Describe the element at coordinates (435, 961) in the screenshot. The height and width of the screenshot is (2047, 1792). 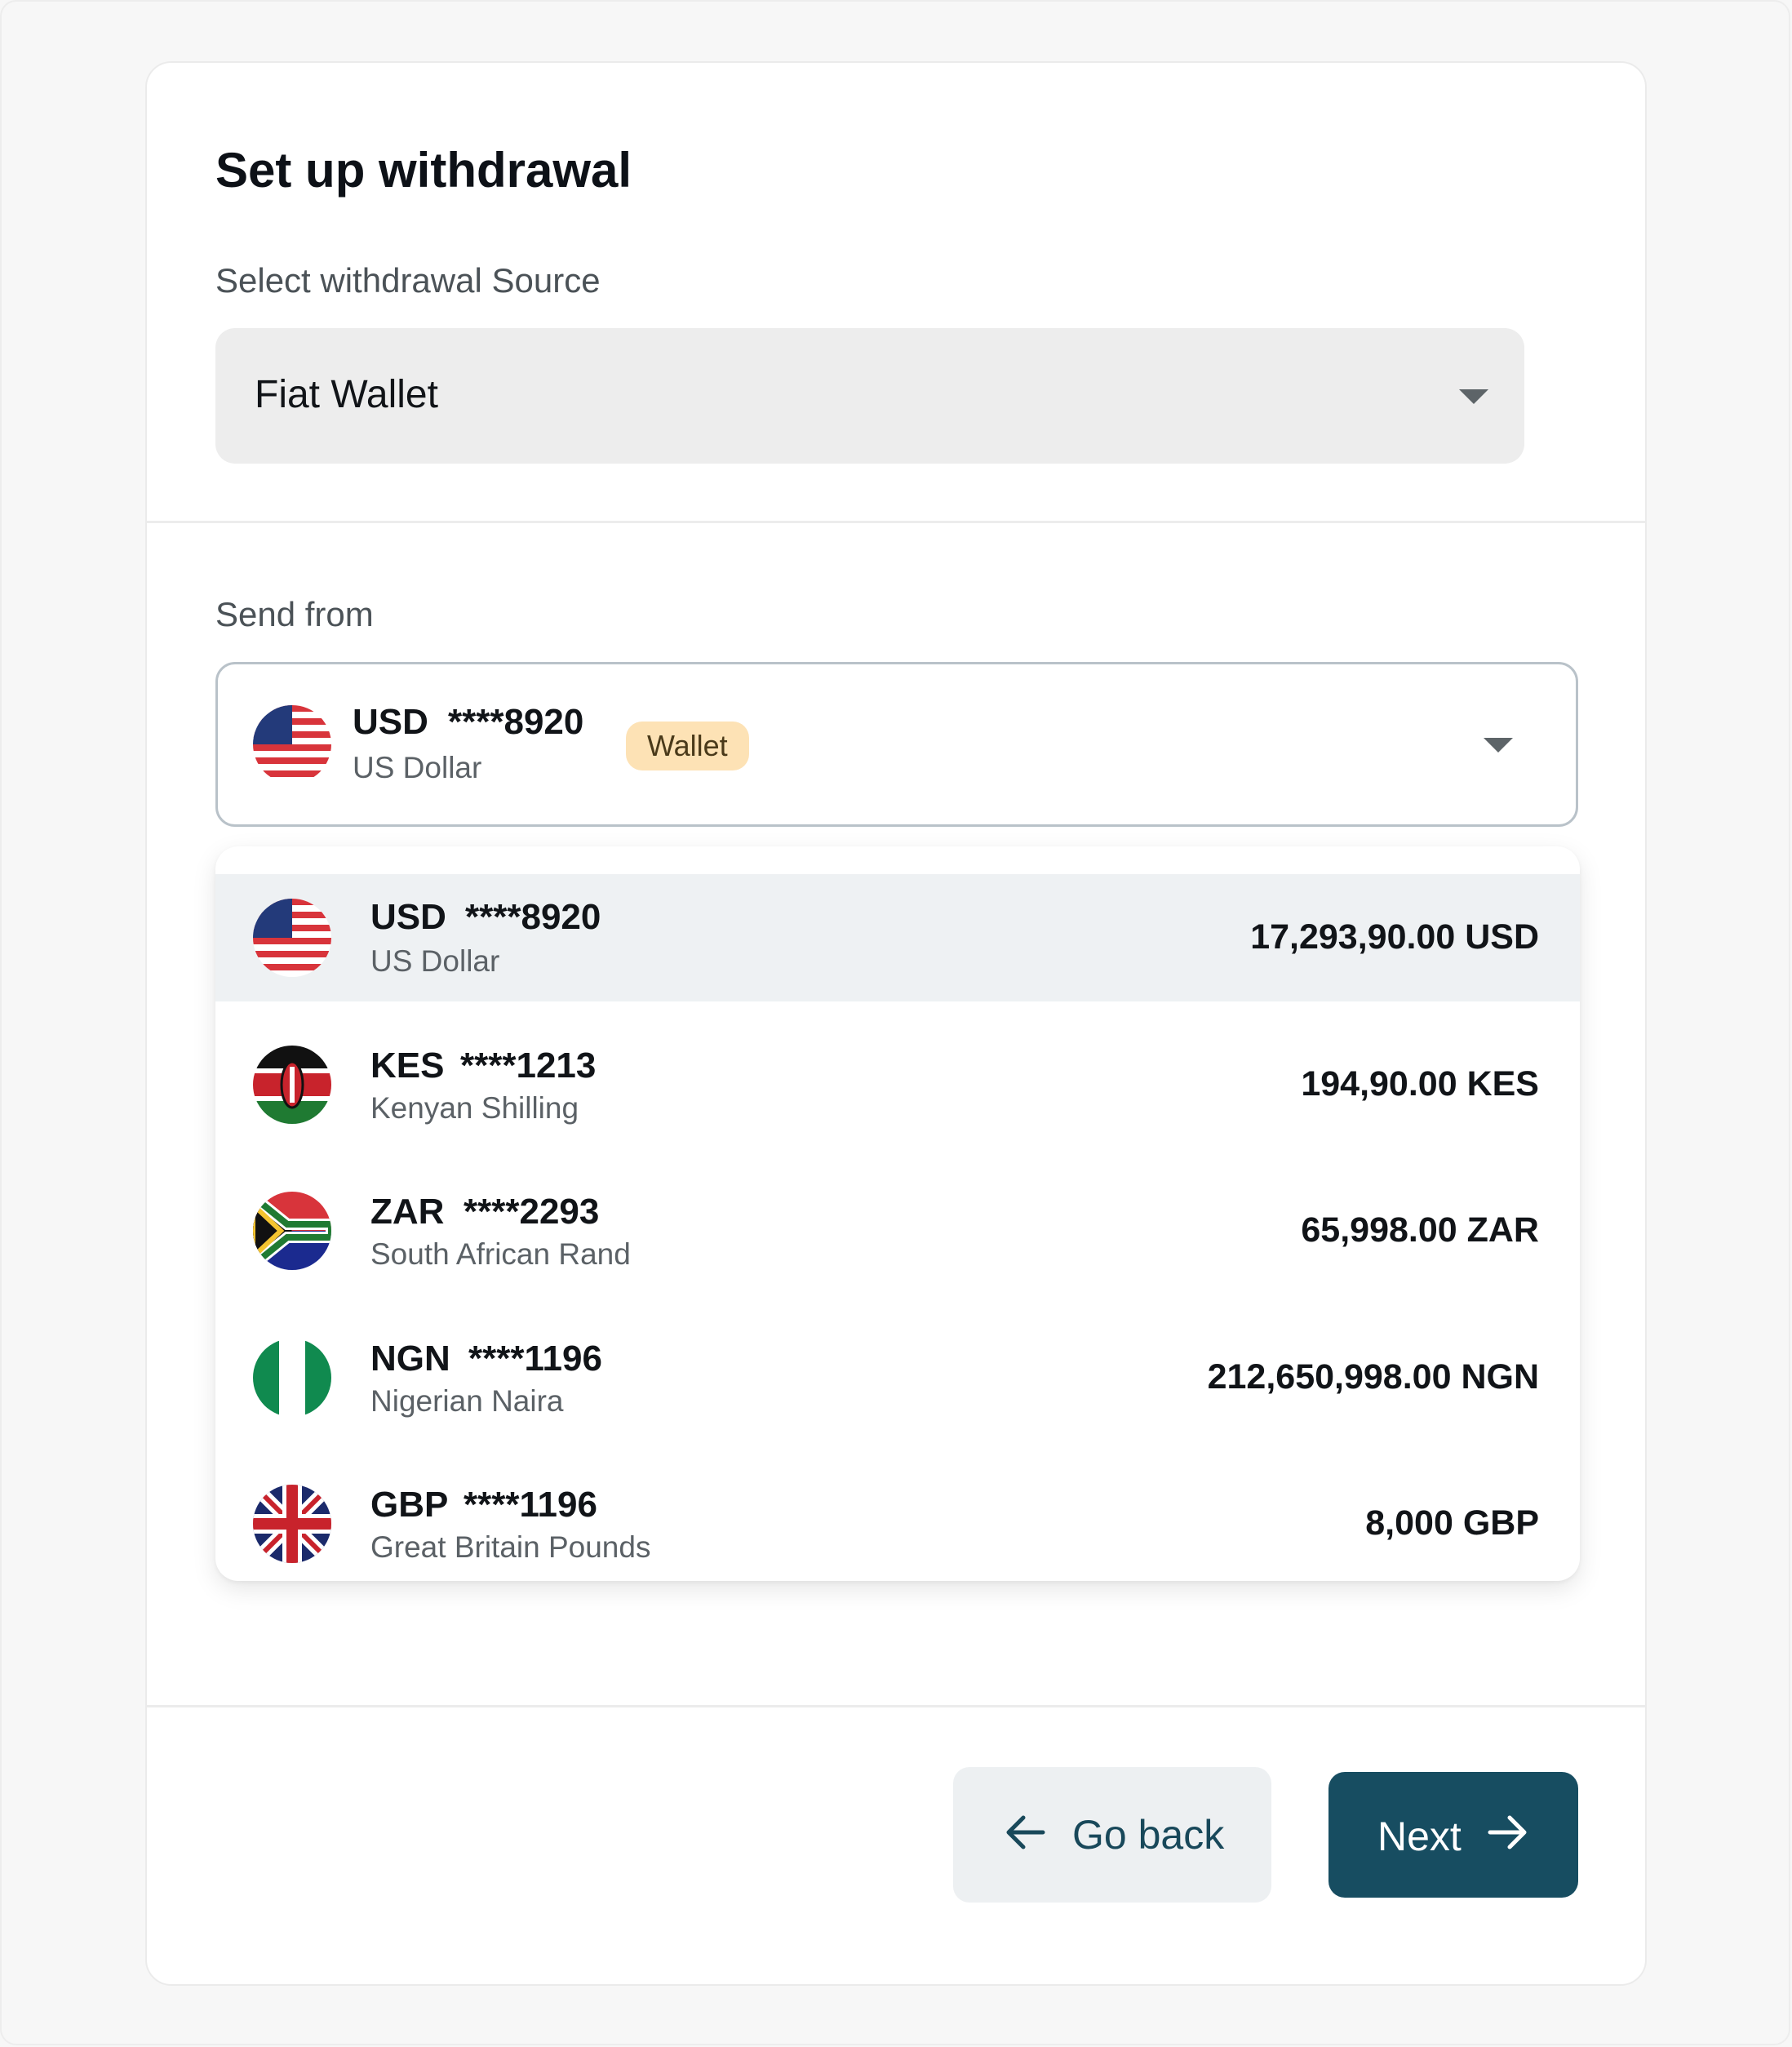
I see `currency-name: US Dollar` at that location.